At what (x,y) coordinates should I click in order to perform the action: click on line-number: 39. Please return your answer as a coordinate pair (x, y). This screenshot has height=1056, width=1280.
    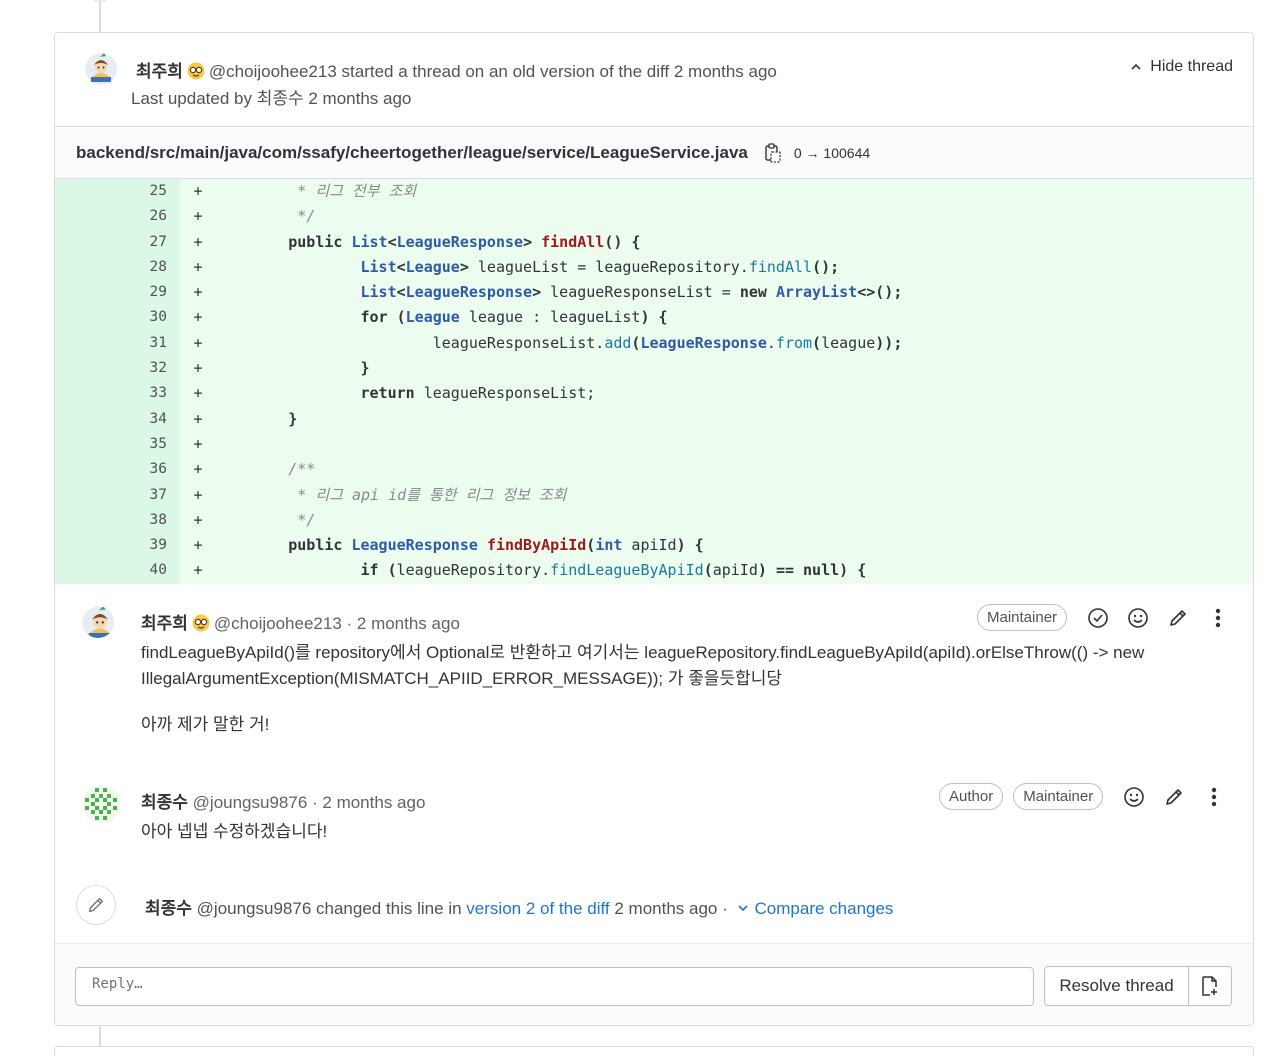
    Looking at the image, I should click on (117, 546).